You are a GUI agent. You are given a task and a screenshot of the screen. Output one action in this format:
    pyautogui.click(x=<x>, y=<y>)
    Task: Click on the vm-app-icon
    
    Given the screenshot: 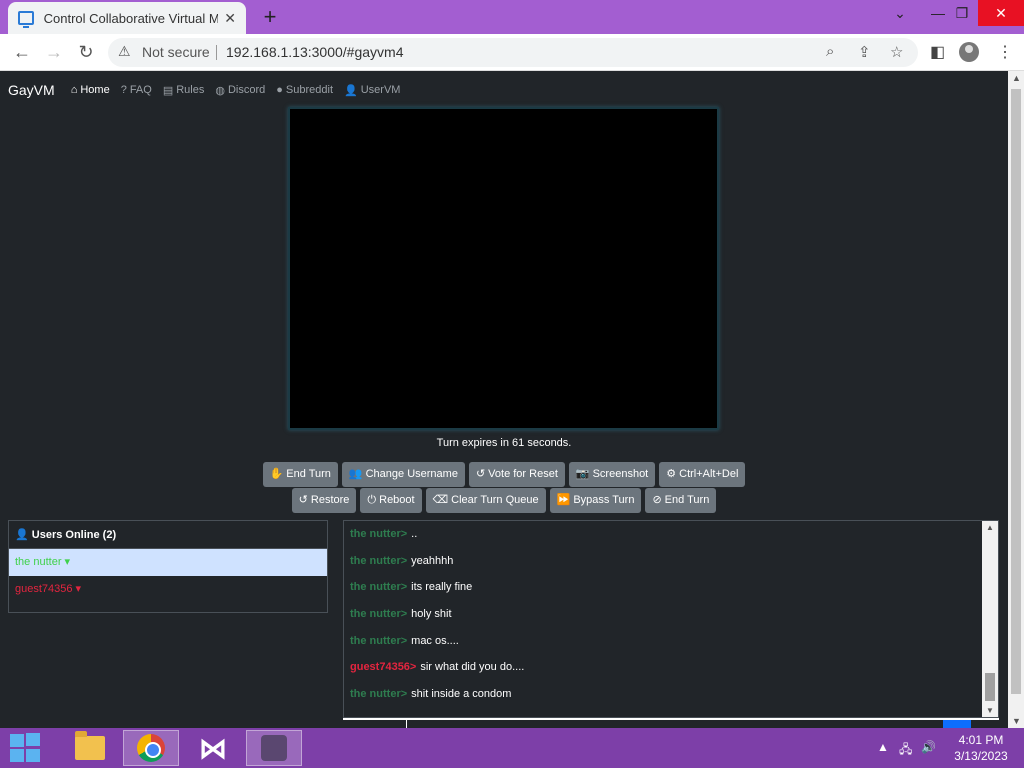 What is the action you would take?
    pyautogui.click(x=274, y=748)
    